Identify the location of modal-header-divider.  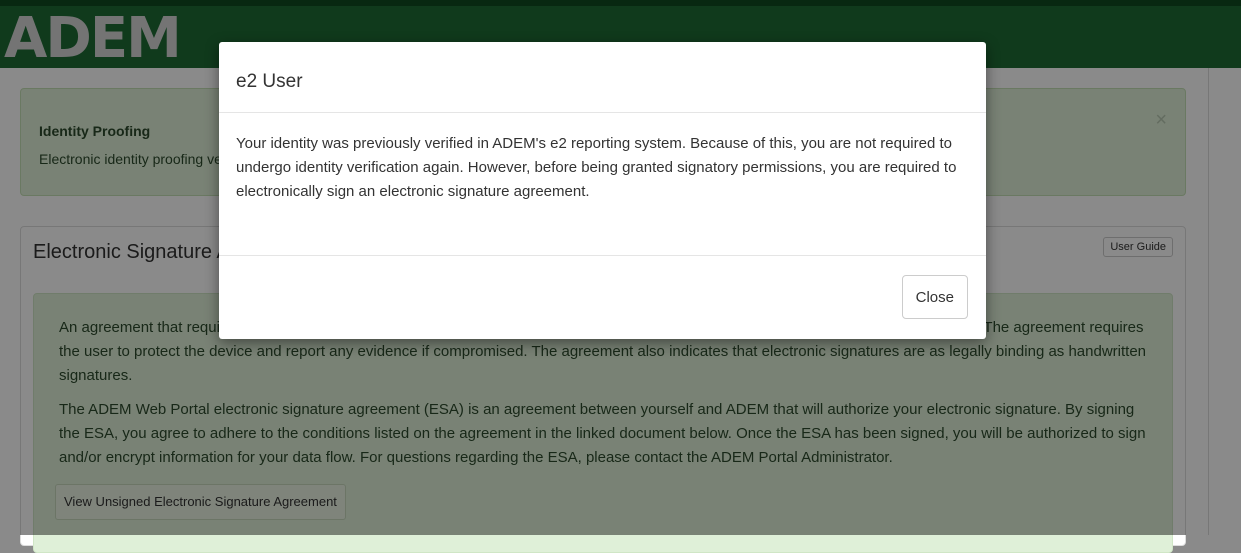
(602, 112).